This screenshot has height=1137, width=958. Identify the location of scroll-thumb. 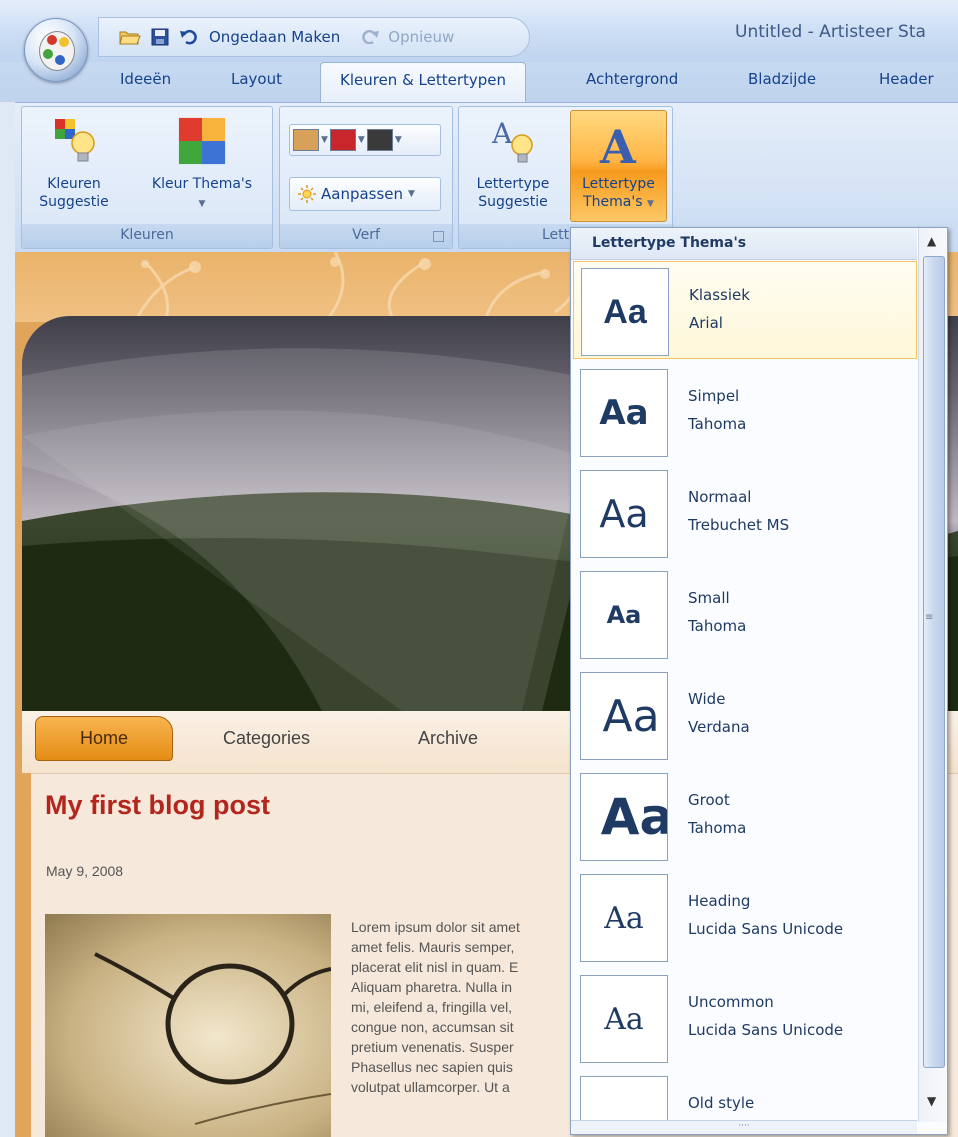
(934, 662).